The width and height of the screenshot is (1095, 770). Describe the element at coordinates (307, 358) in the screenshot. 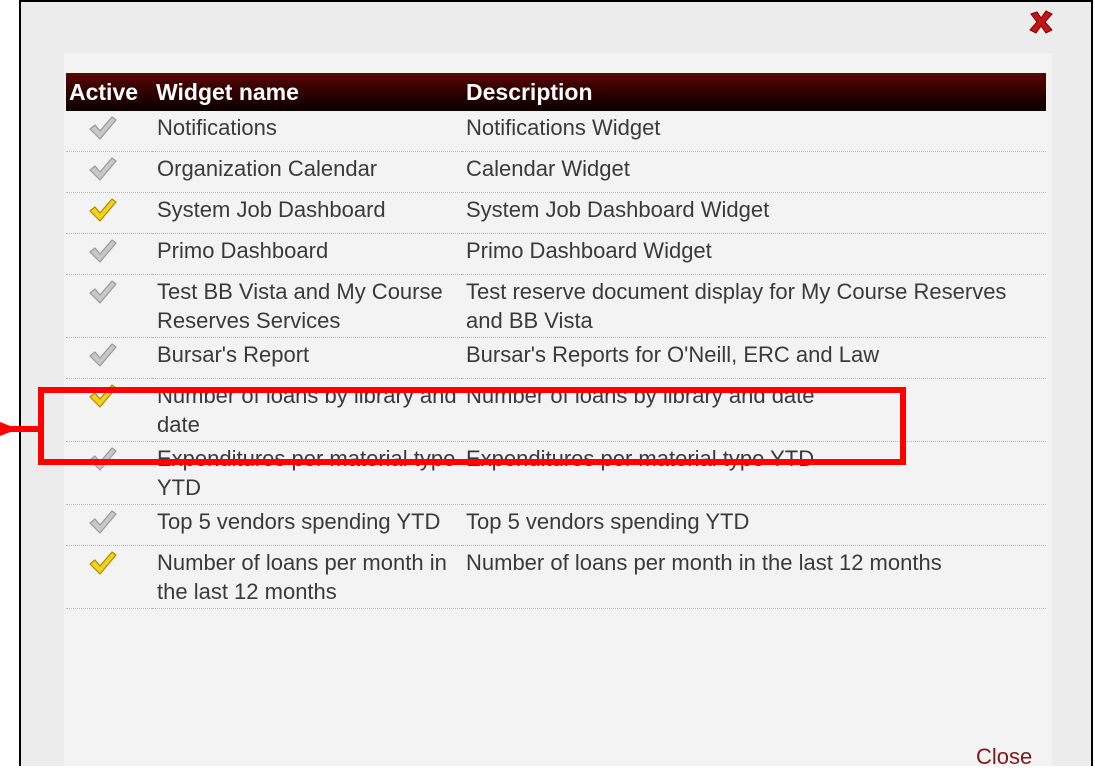

I see `widget-name-cell: Bursar's Report` at that location.